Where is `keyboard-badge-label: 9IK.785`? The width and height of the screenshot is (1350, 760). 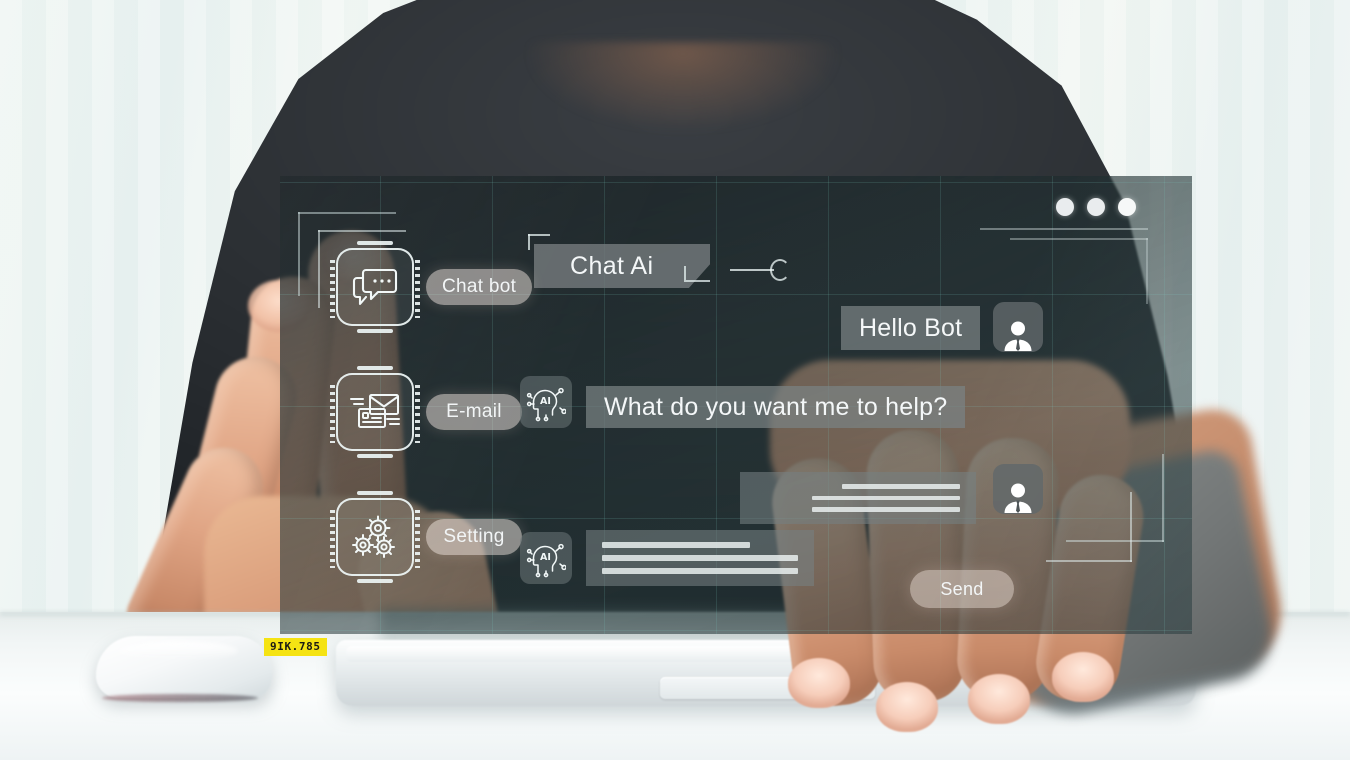 keyboard-badge-label: 9IK.785 is located at coordinates (295, 647).